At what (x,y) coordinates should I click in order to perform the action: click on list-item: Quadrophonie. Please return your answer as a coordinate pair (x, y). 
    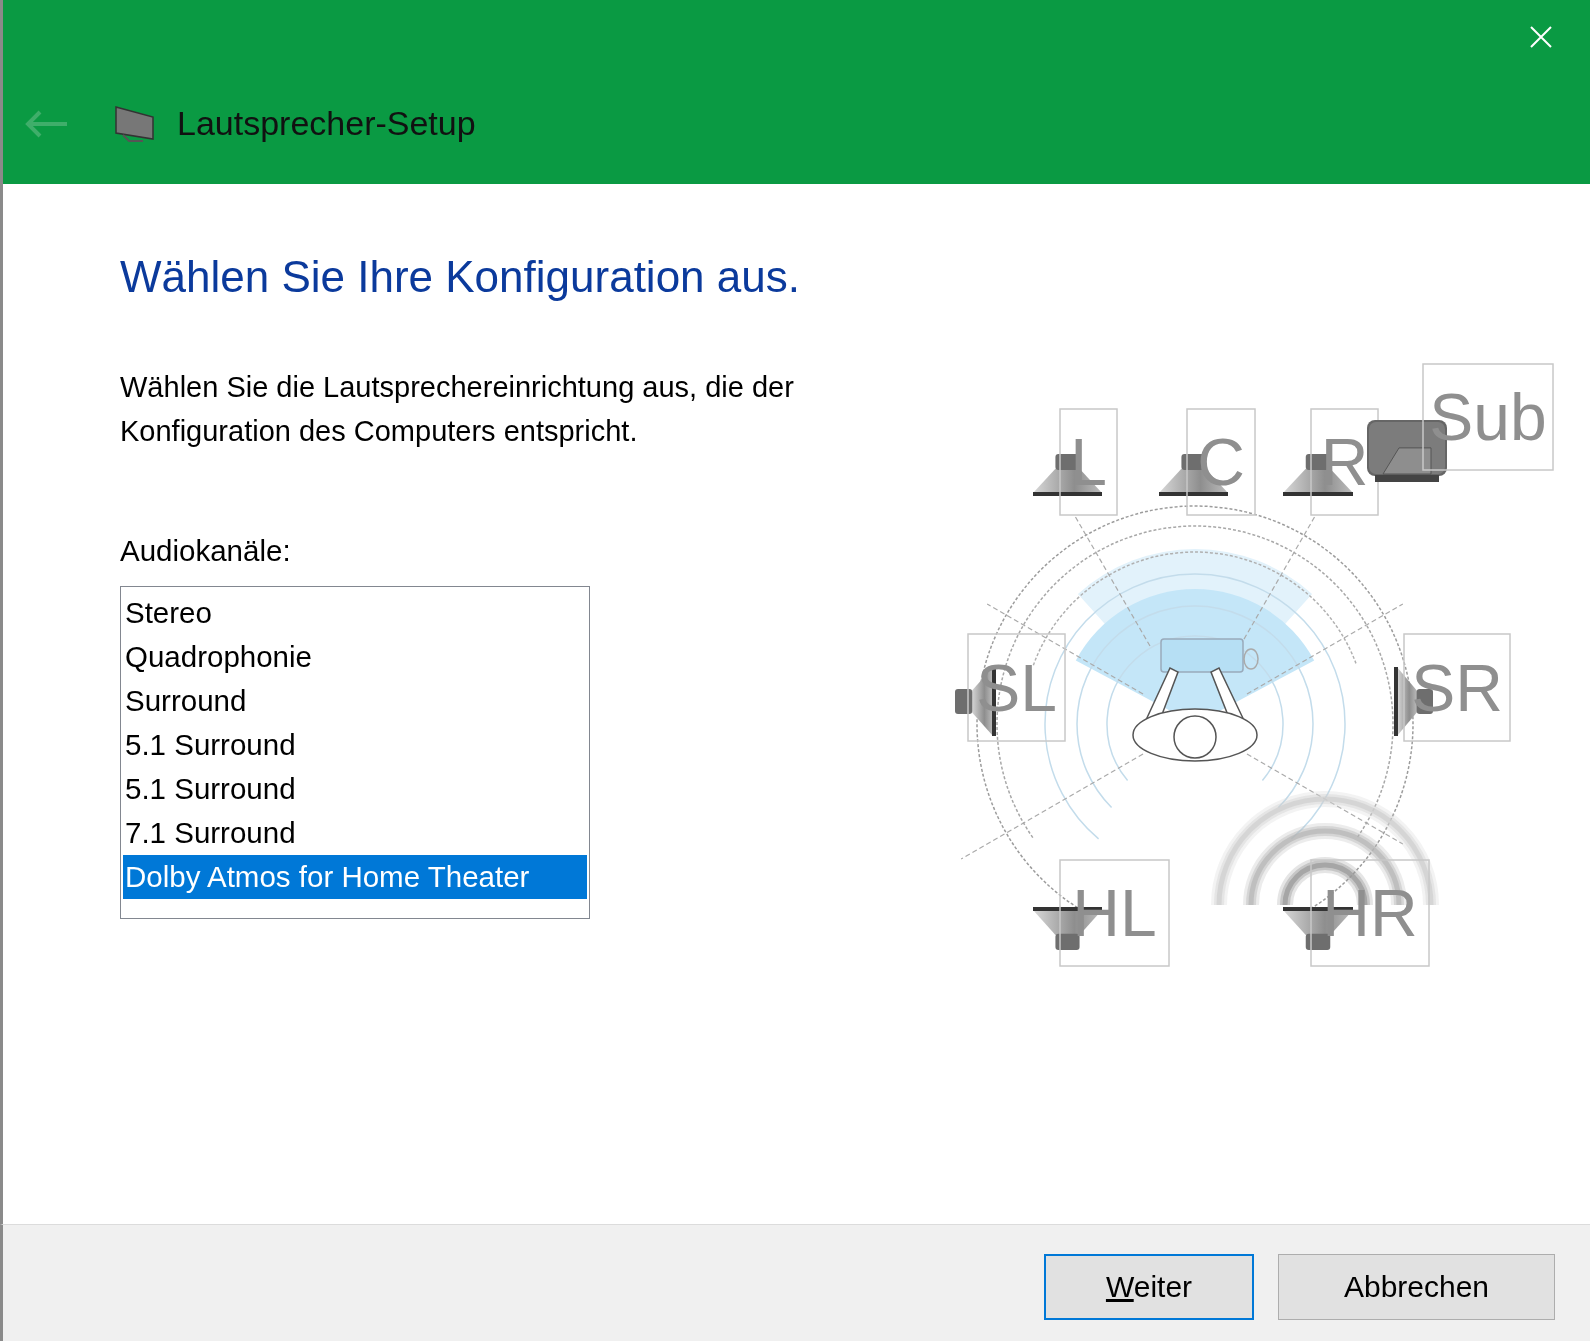
    Looking at the image, I should click on (355, 657).